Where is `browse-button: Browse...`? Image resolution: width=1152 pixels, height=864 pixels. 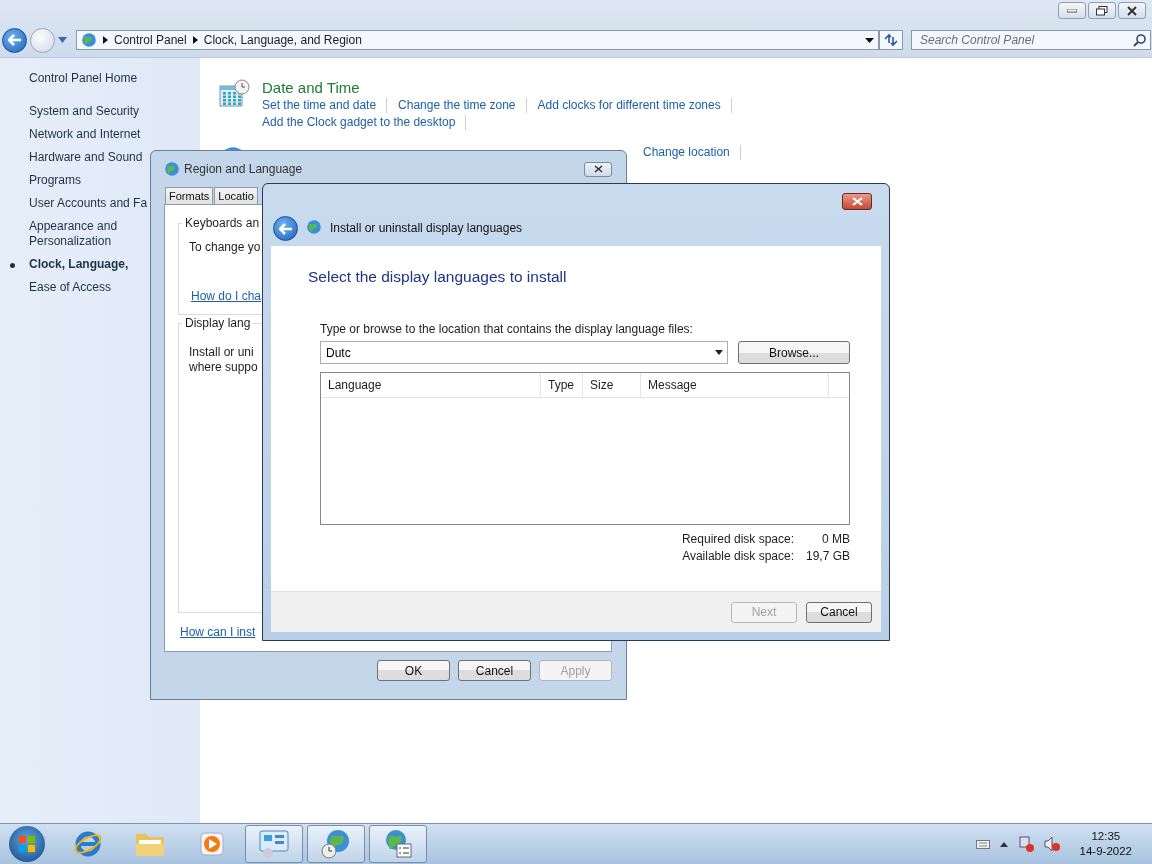
browse-button: Browse... is located at coordinates (794, 352).